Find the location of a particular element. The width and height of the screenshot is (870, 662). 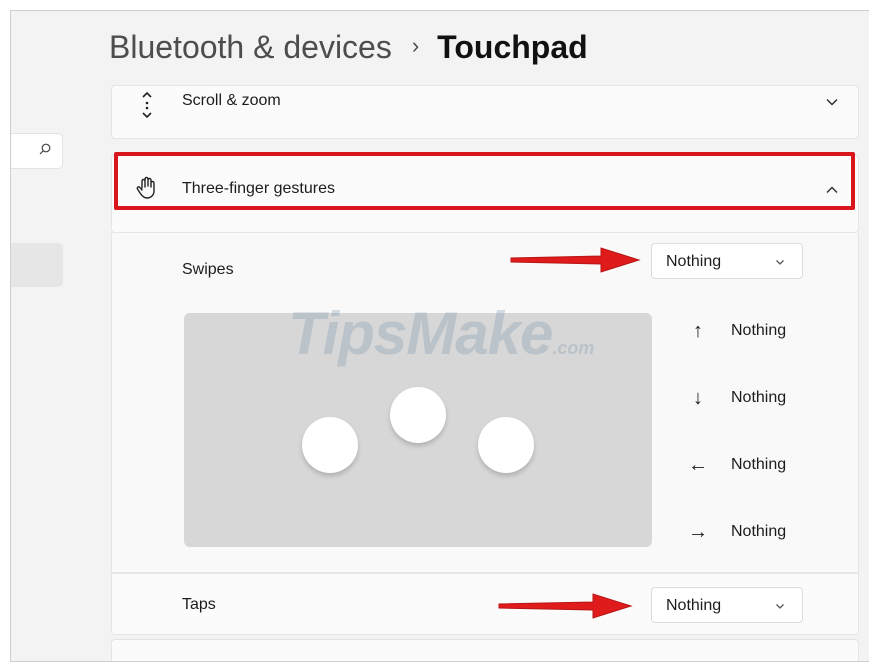

next-section is located at coordinates (485, 650).